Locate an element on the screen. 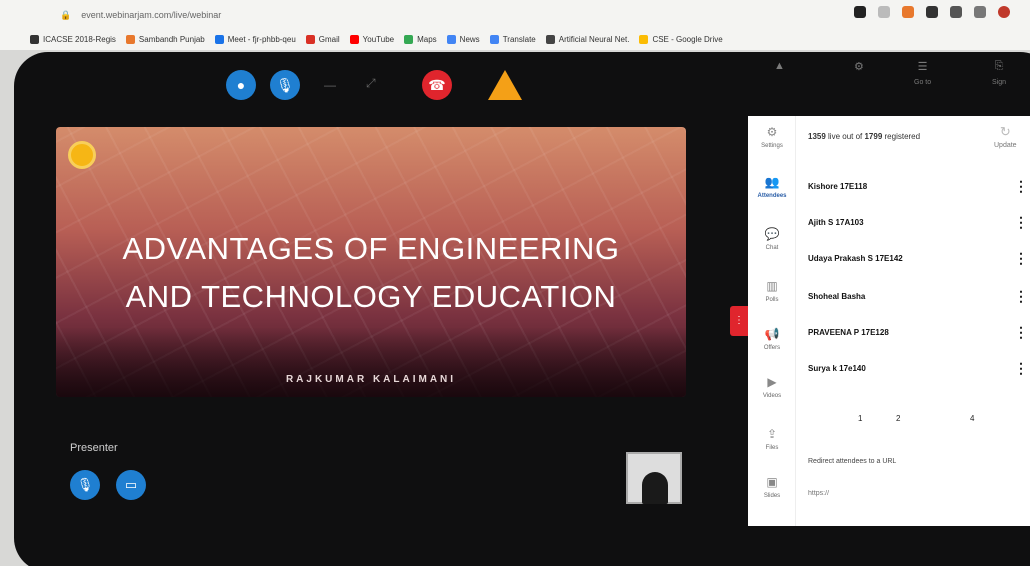 Image resolution: width=1030 pixels, height=566 pixels. share-icon: ⇪ is located at coordinates (772, 434).